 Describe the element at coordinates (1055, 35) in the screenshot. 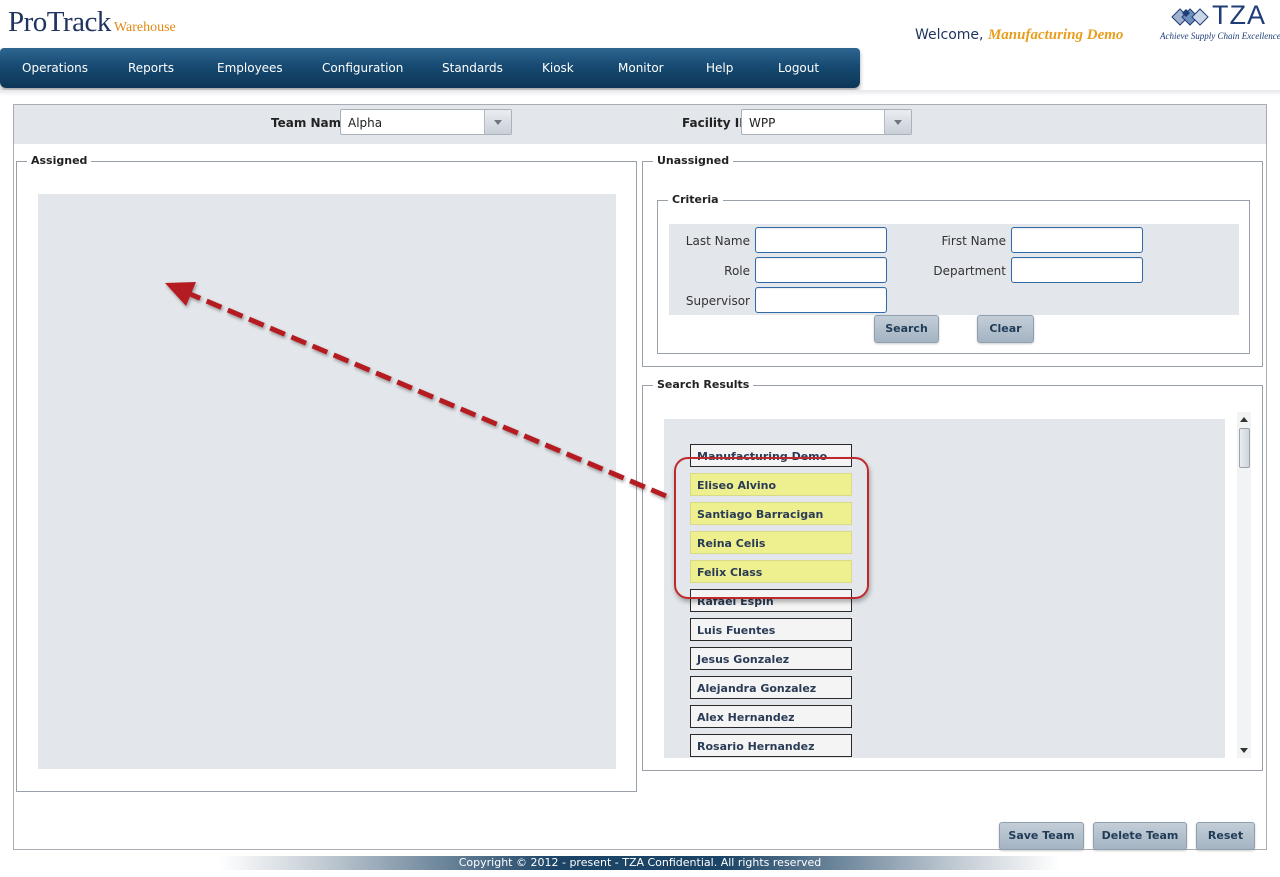

I see `user-name: Manufacturing Demo` at that location.